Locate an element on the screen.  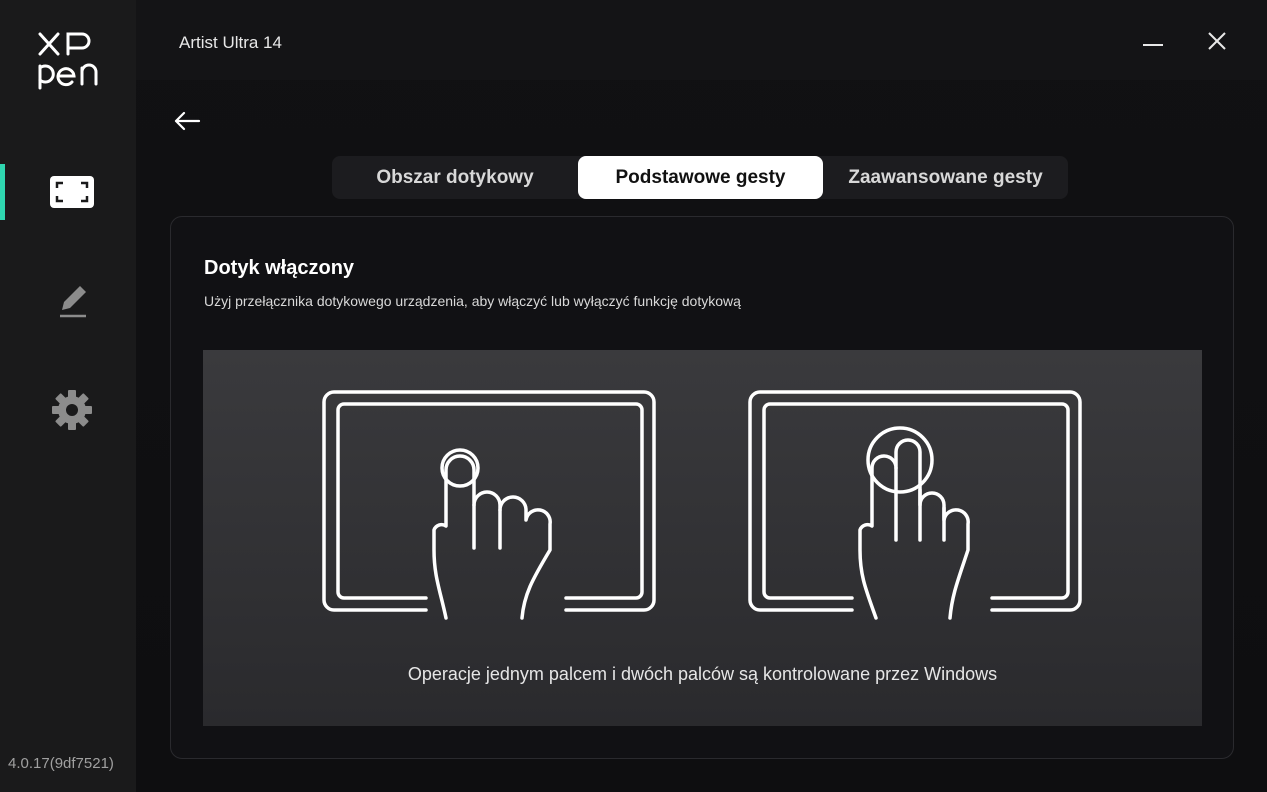
sidebar-item-settings is located at coordinates (68, 410).